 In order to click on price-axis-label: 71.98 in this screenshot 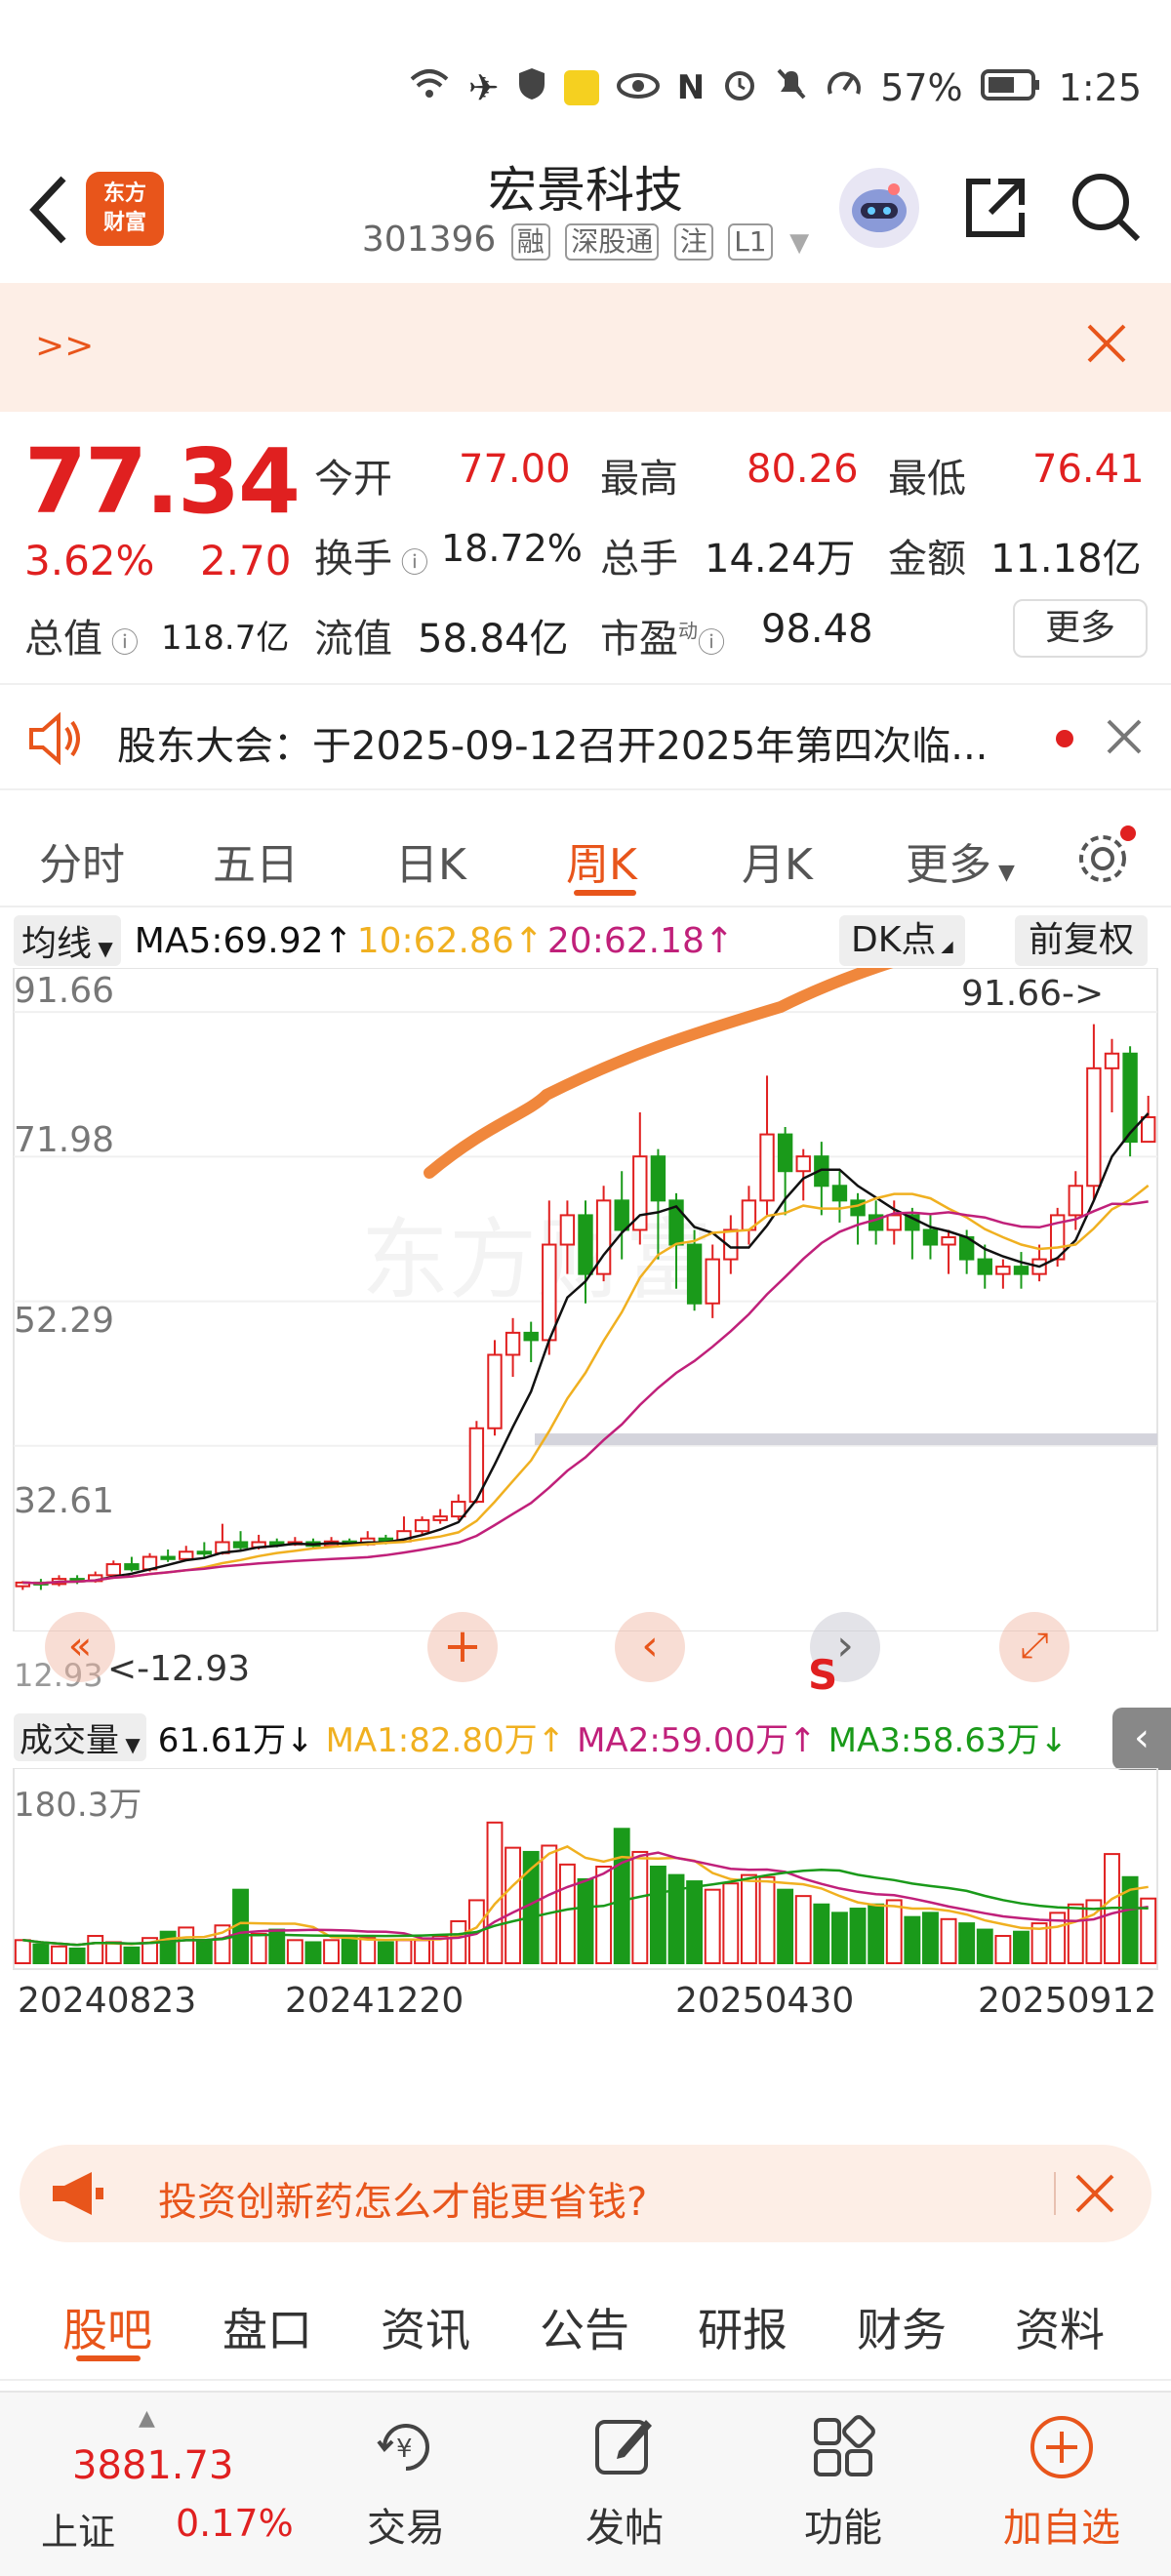, I will do `click(64, 1140)`.